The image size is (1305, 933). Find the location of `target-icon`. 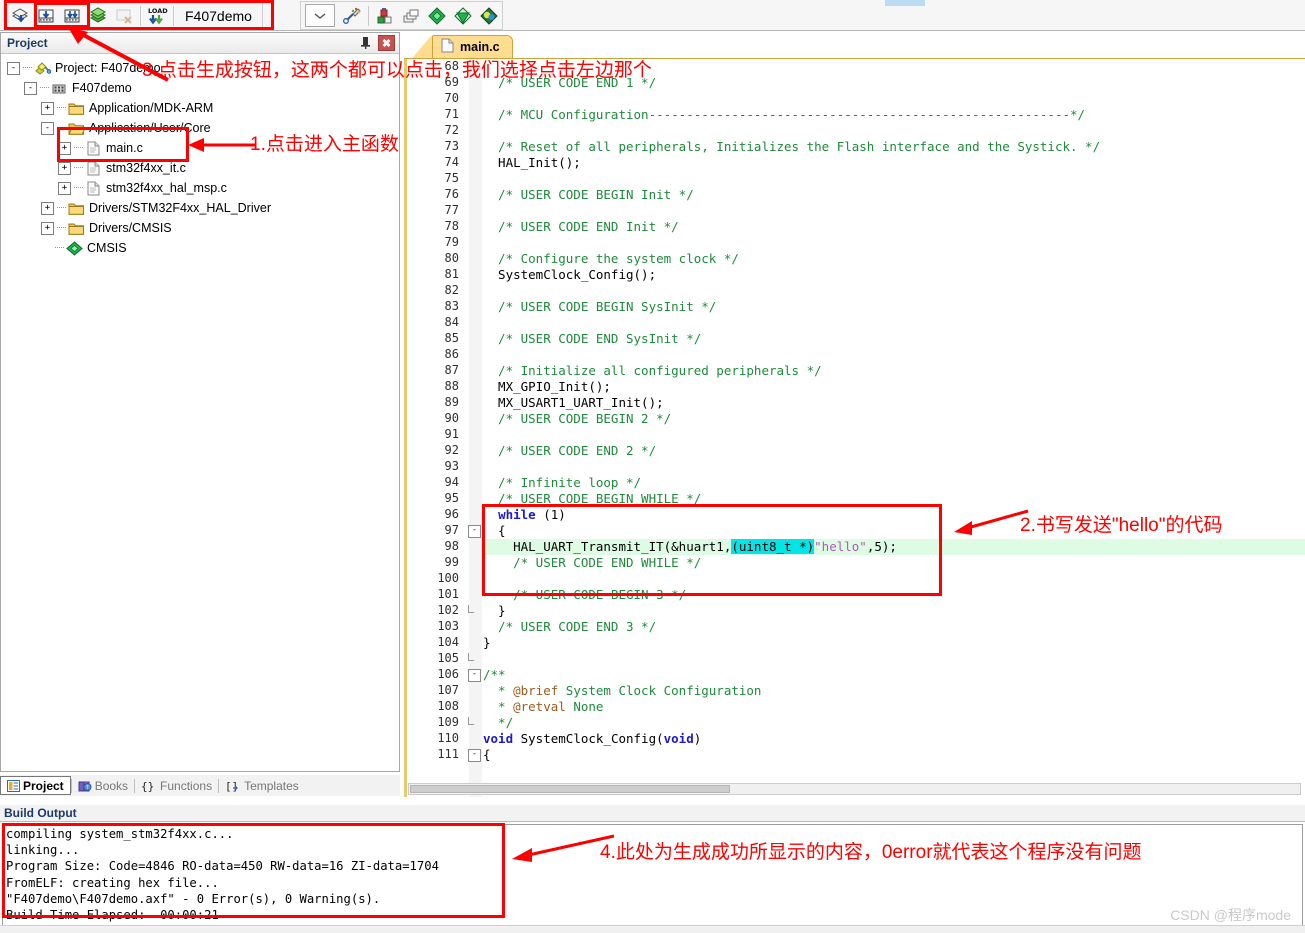

target-icon is located at coordinates (59, 88).